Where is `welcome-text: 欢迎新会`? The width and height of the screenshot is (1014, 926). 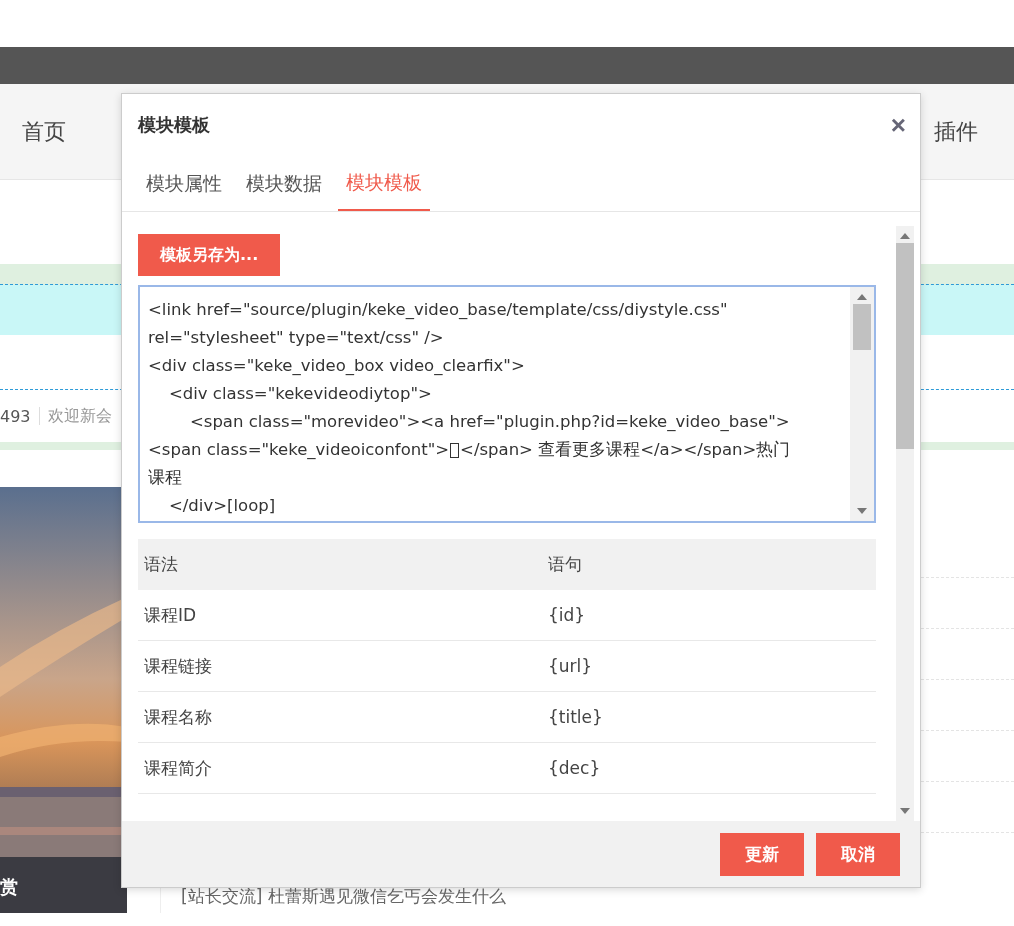
welcome-text: 欢迎新会 is located at coordinates (79, 416).